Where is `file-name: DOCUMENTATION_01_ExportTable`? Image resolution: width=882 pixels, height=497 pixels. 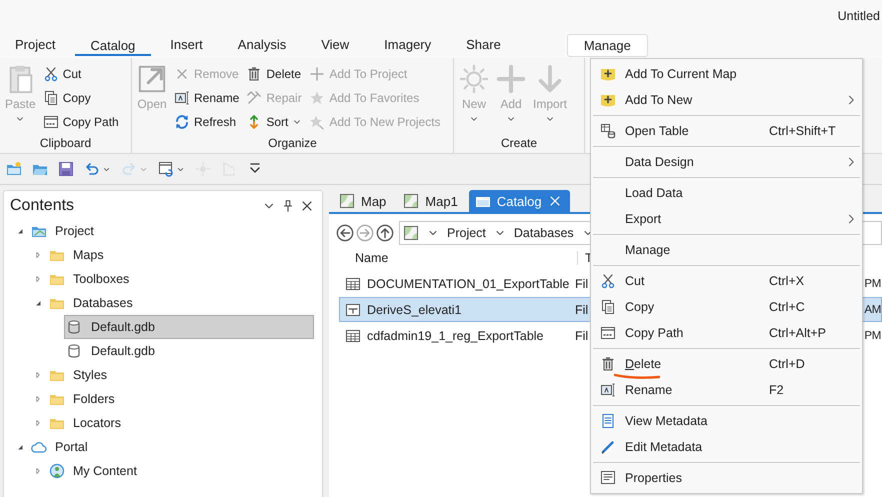 file-name: DOCUMENTATION_01_ExportTable is located at coordinates (468, 283).